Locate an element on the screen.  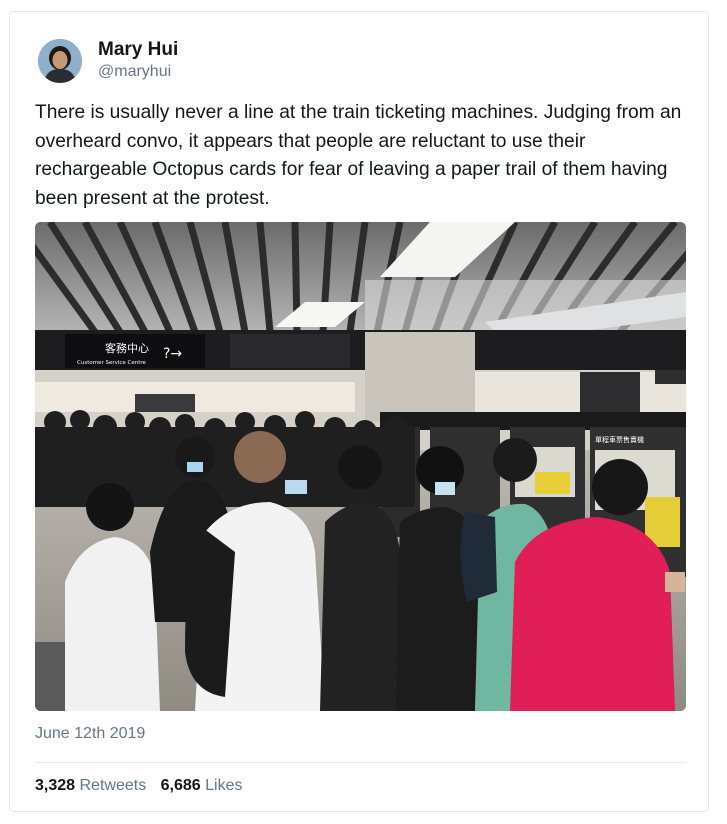
retweets-count: 3,328 is located at coordinates (55, 785).